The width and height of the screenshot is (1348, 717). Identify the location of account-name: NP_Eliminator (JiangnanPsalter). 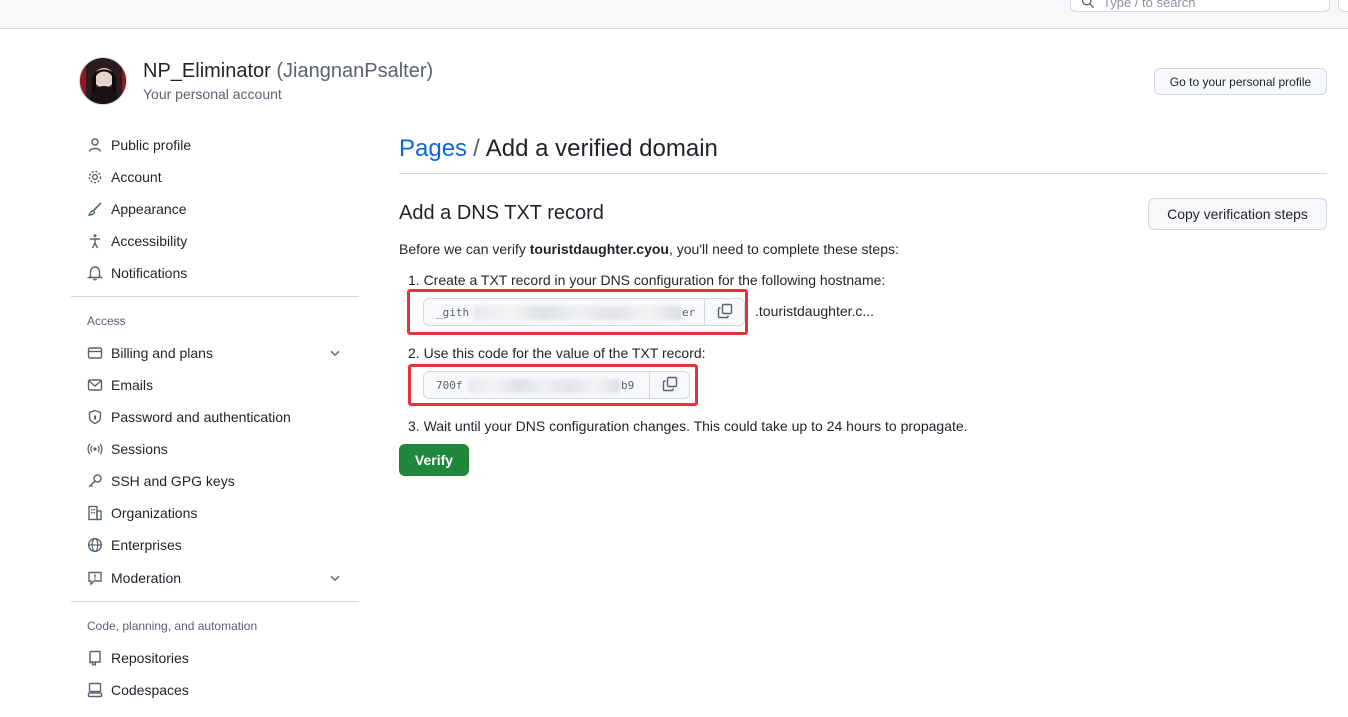
(288, 71).